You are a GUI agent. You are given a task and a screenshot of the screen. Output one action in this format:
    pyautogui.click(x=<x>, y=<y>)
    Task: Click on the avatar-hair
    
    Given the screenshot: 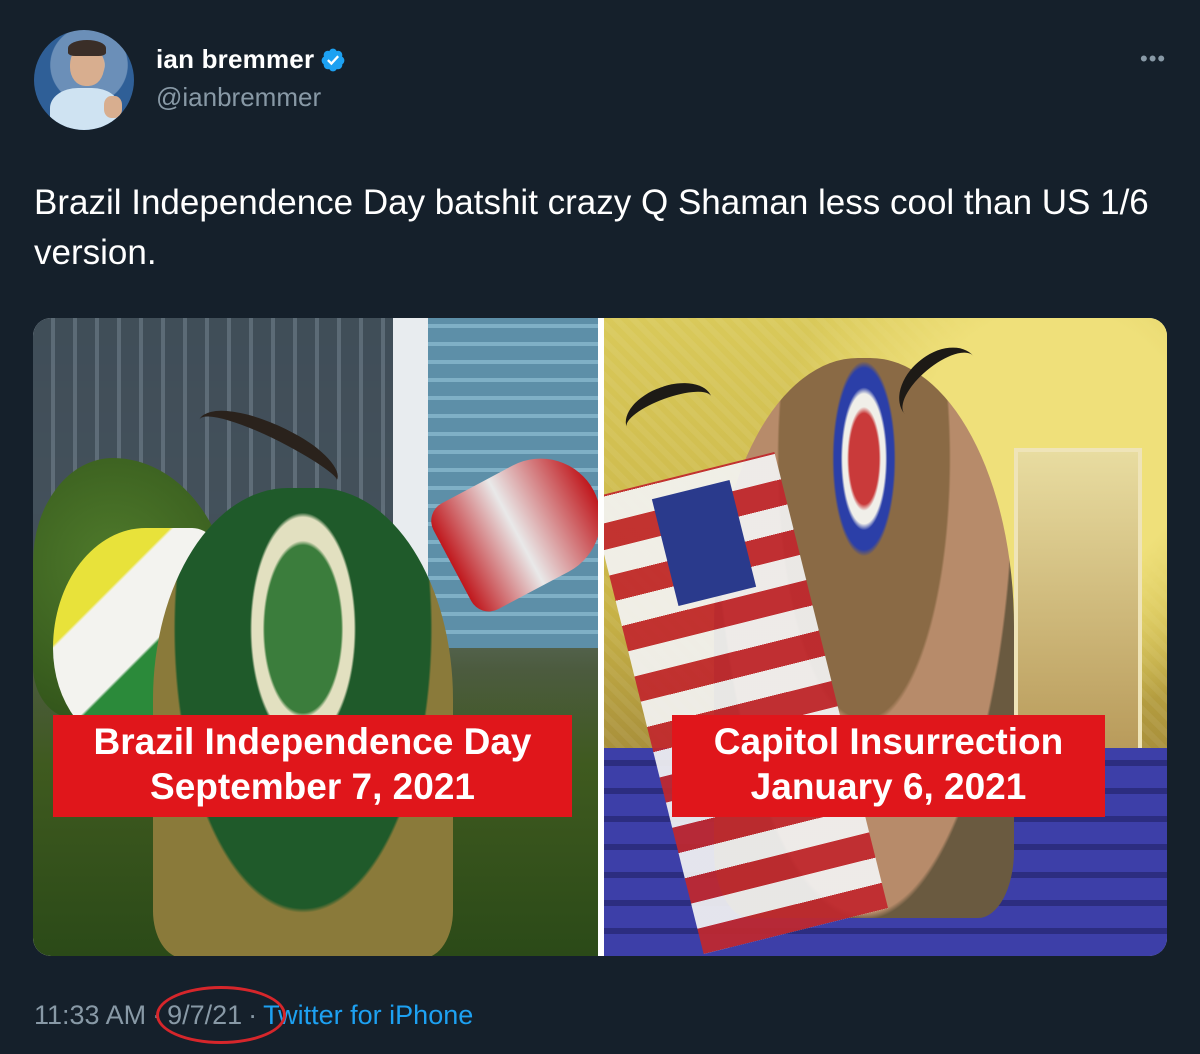 What is the action you would take?
    pyautogui.click(x=87, y=48)
    